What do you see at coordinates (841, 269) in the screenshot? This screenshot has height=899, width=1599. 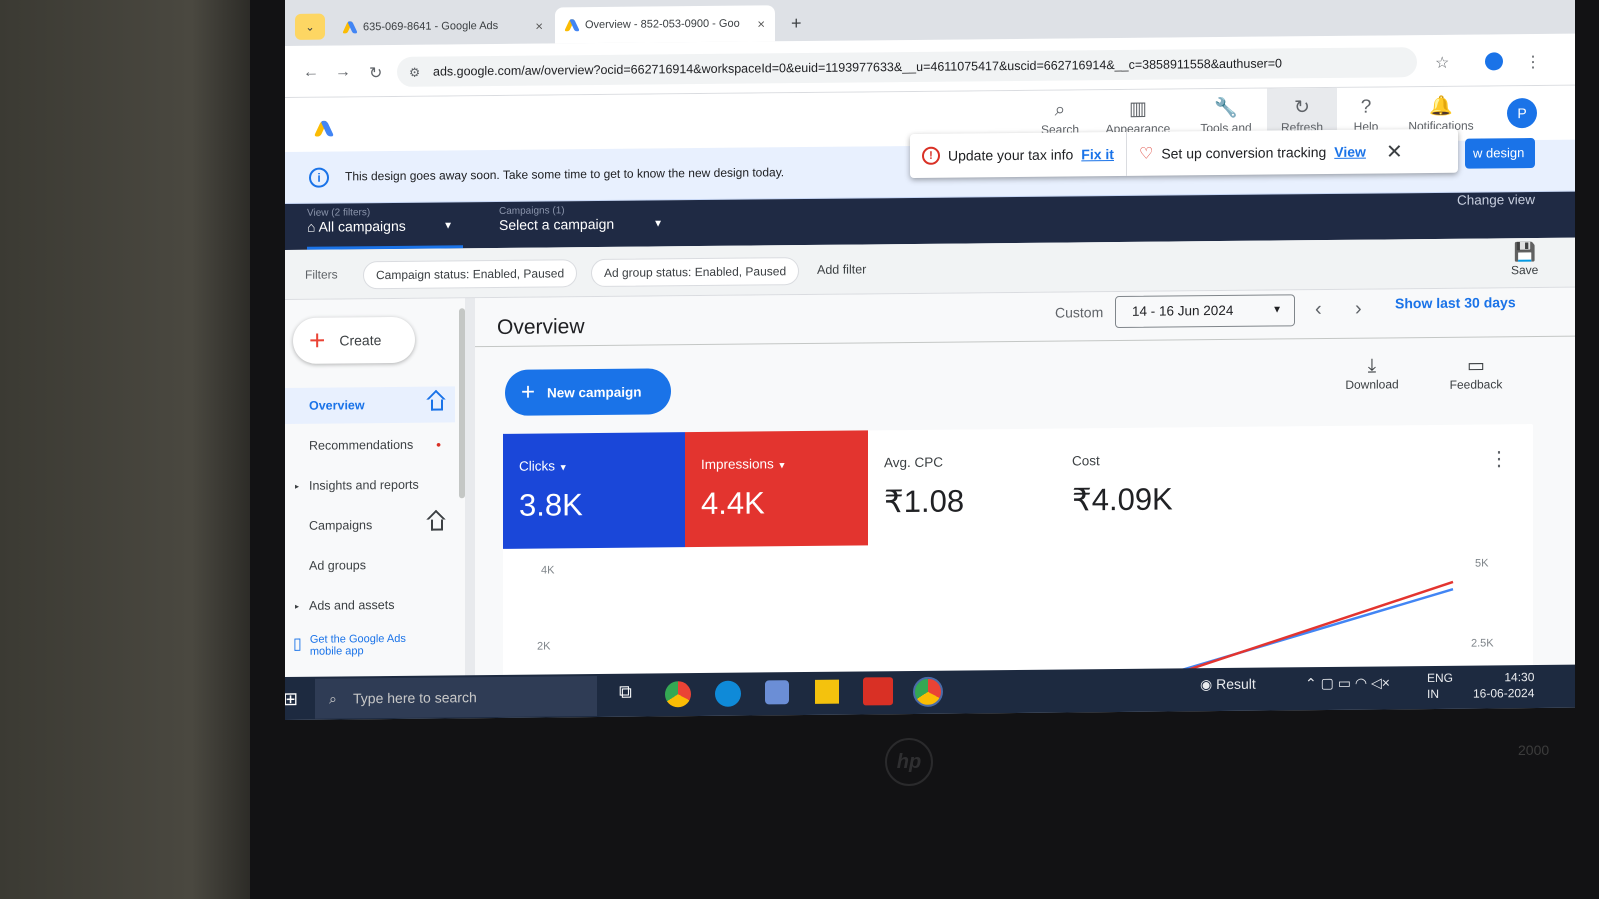 I see `add-filter-button: Add filter` at bounding box center [841, 269].